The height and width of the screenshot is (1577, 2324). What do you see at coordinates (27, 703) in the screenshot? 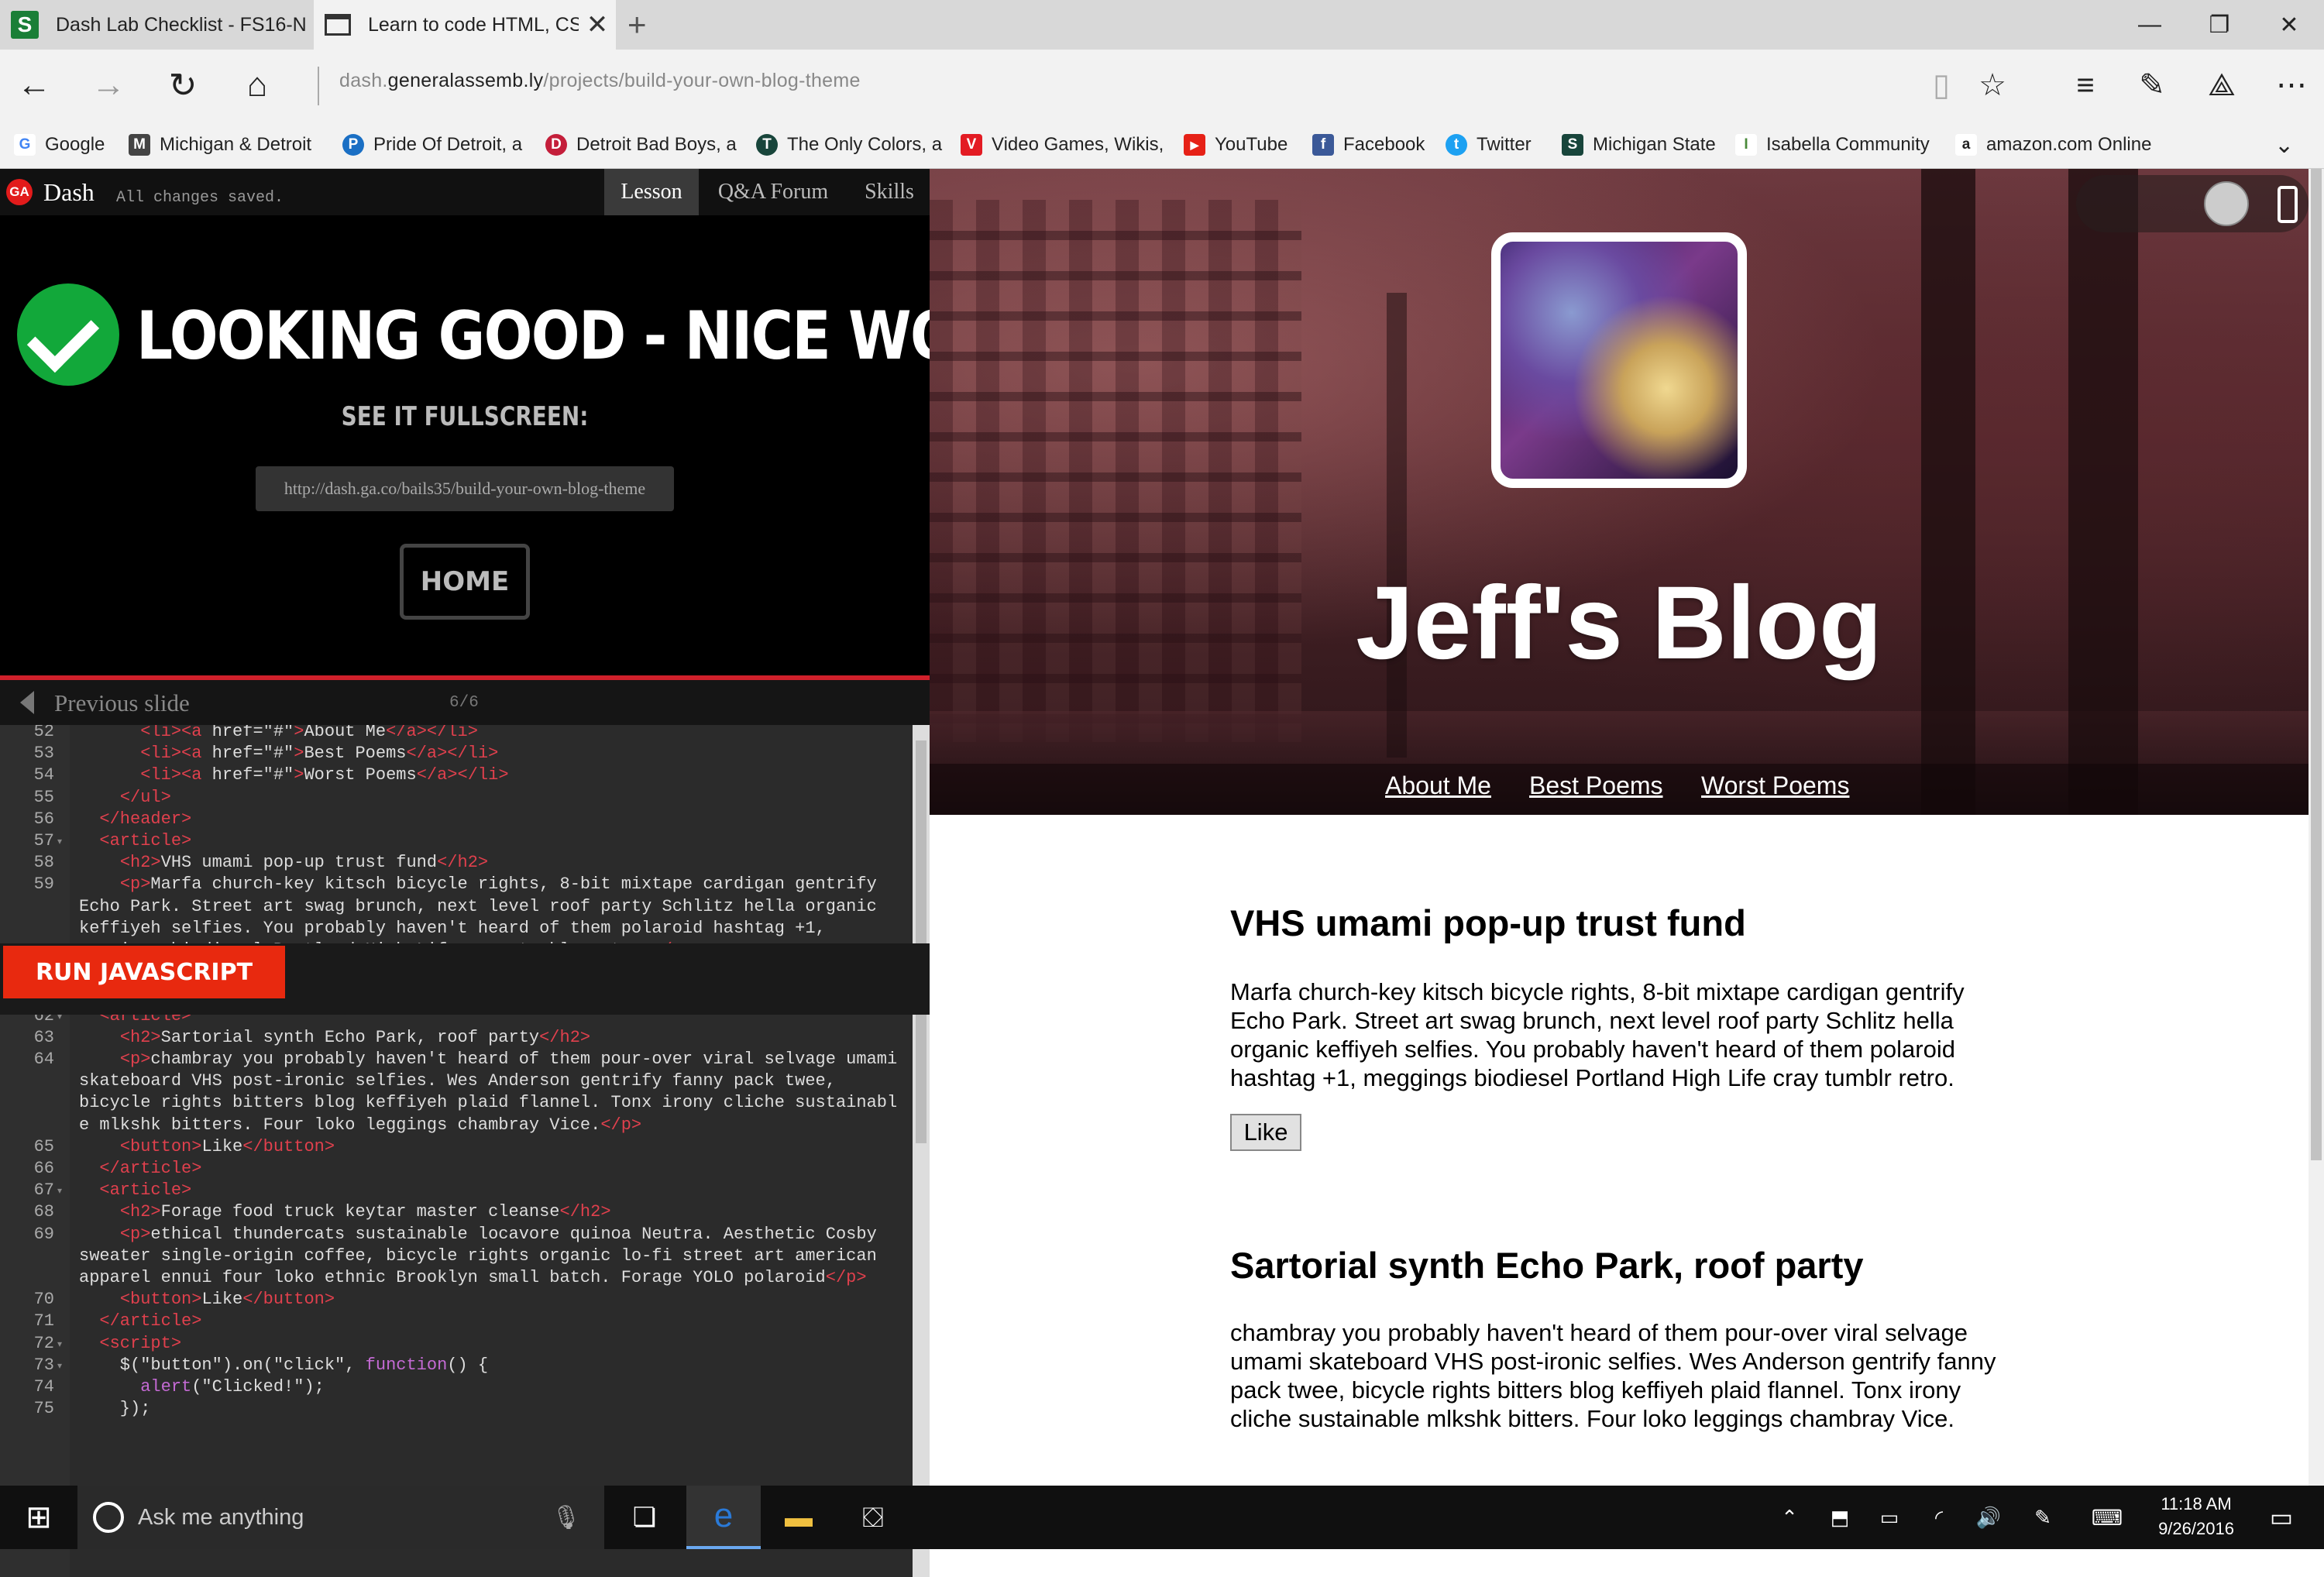
I see `caret-left-icon` at bounding box center [27, 703].